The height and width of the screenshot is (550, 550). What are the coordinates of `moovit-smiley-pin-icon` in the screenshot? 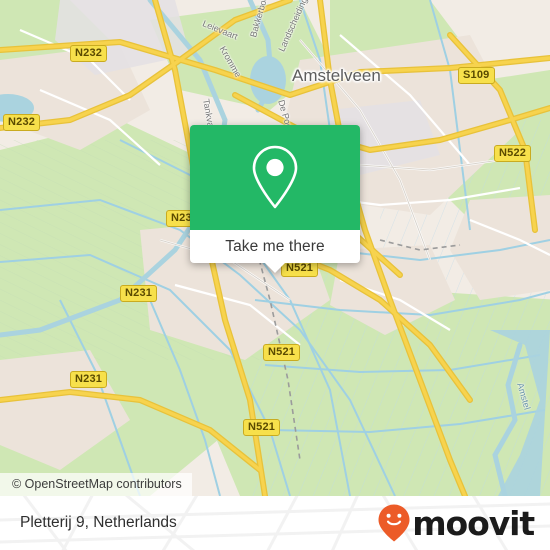 It's located at (394, 523).